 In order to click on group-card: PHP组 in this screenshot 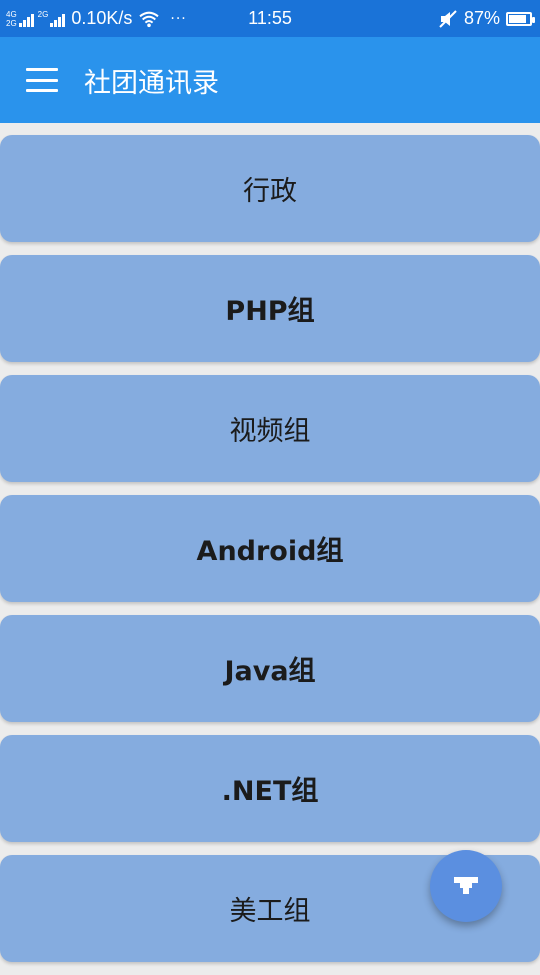, I will do `click(270, 308)`.